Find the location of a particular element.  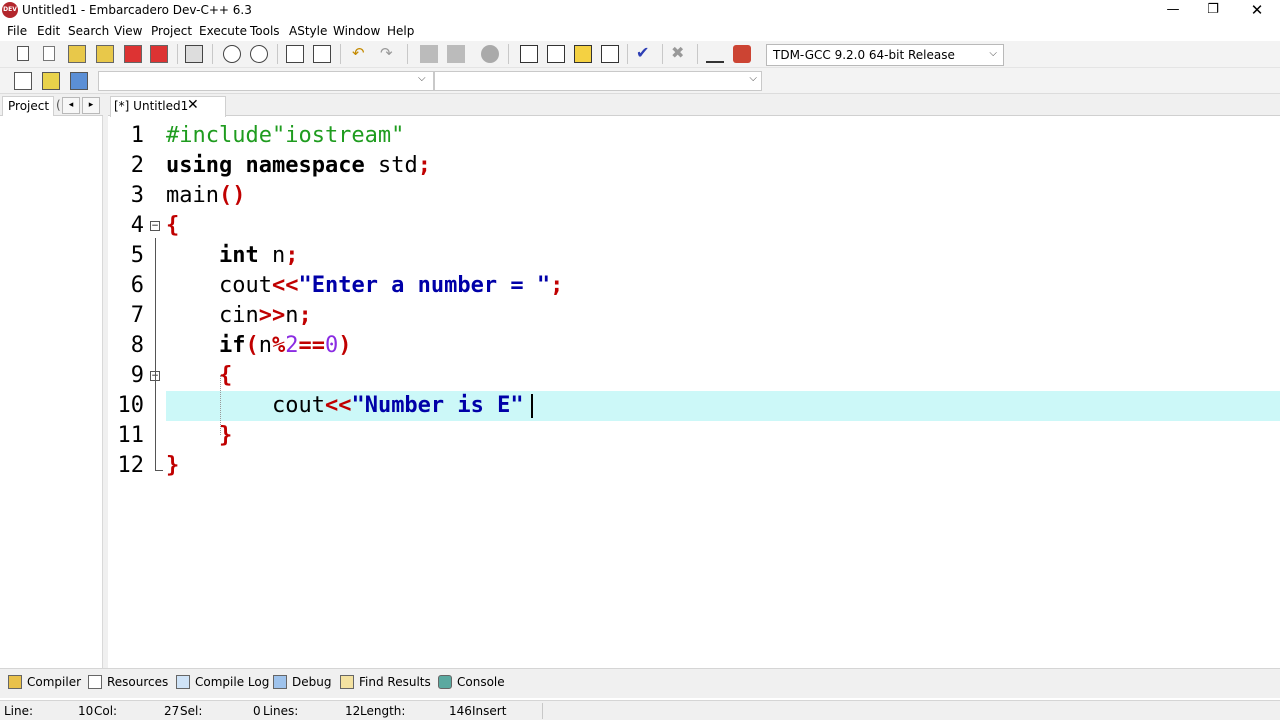

close-file-icon is located at coordinates (133, 54).